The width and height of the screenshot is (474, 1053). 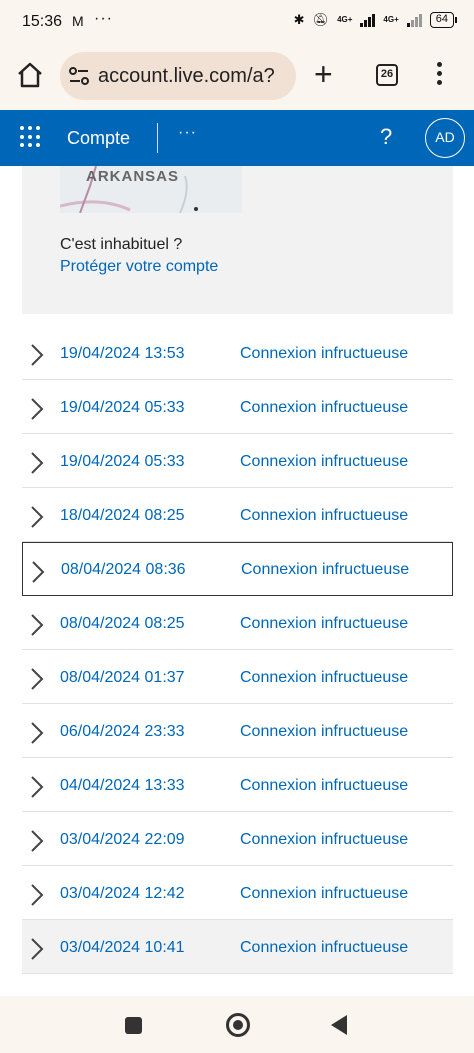 I want to click on app-header: Compte ··· ? AD, so click(x=237, y=138).